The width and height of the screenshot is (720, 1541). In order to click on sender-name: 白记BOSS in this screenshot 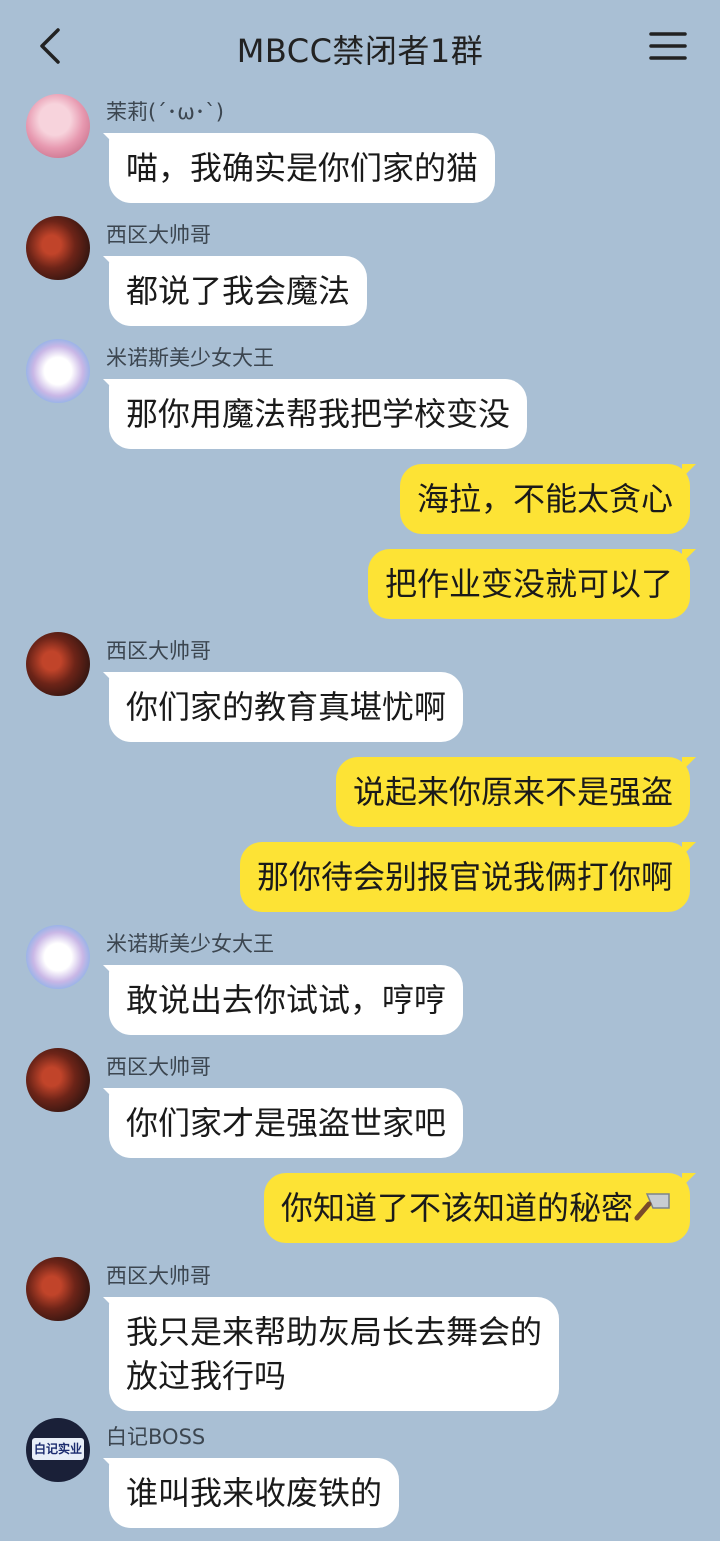, I will do `click(156, 1437)`.